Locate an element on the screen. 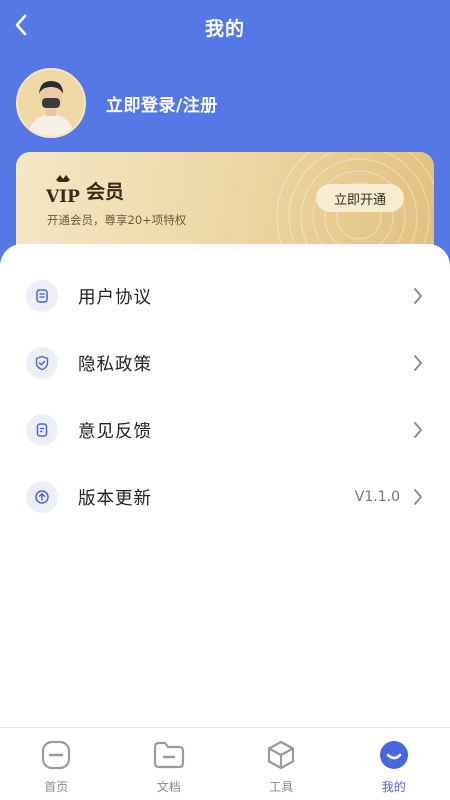  menu-item-feedback: 意见反馈 is located at coordinates (225, 430).